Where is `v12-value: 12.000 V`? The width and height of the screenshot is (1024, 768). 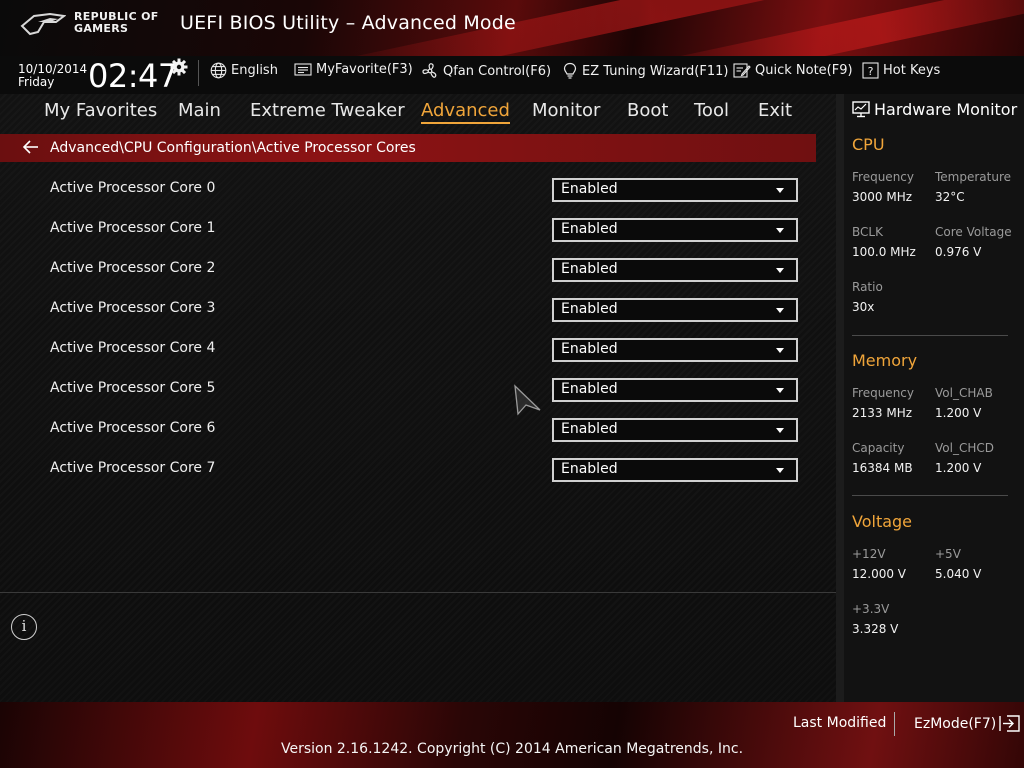 v12-value: 12.000 V is located at coordinates (879, 574).